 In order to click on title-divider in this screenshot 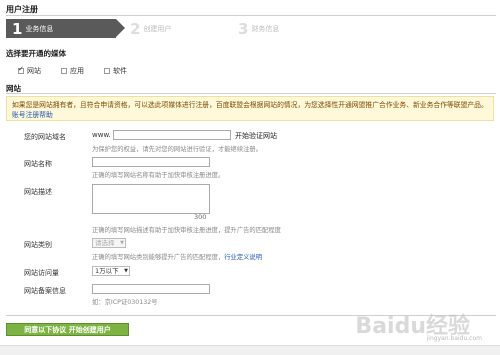, I will do `click(251, 15)`.